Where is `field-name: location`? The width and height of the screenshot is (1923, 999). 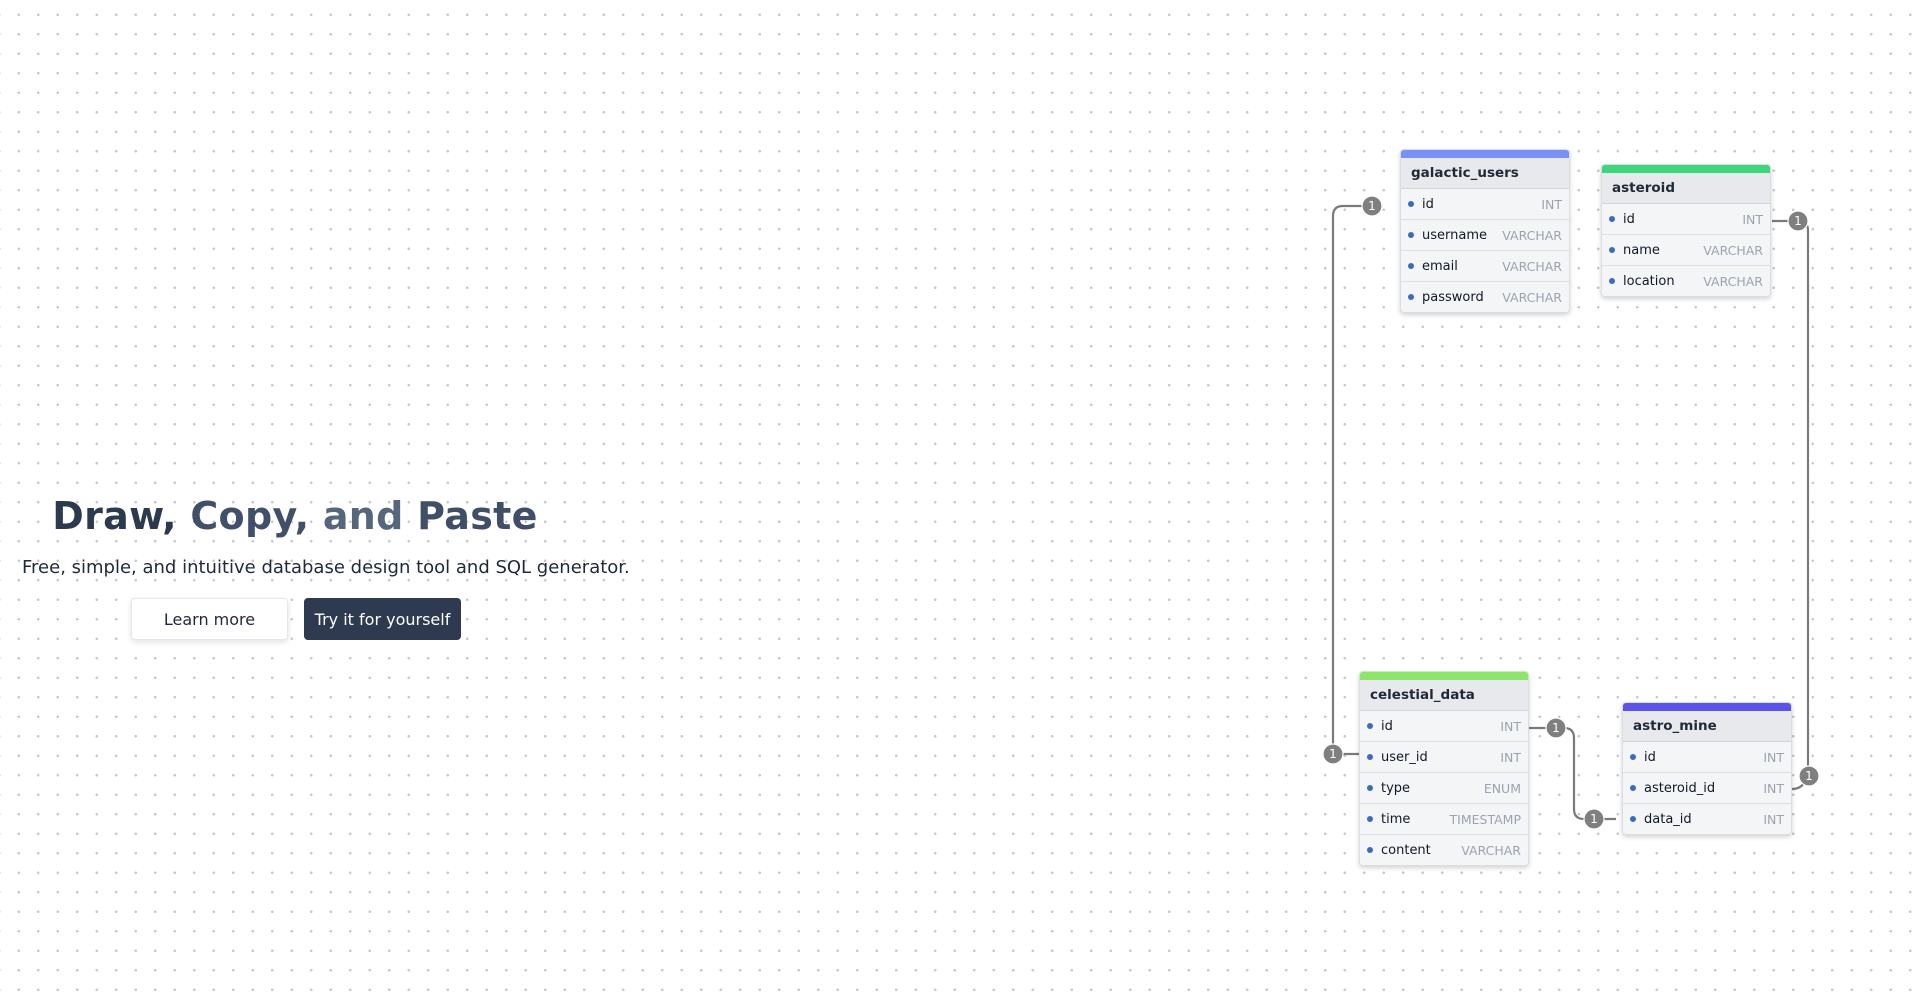 field-name: location is located at coordinates (1649, 281).